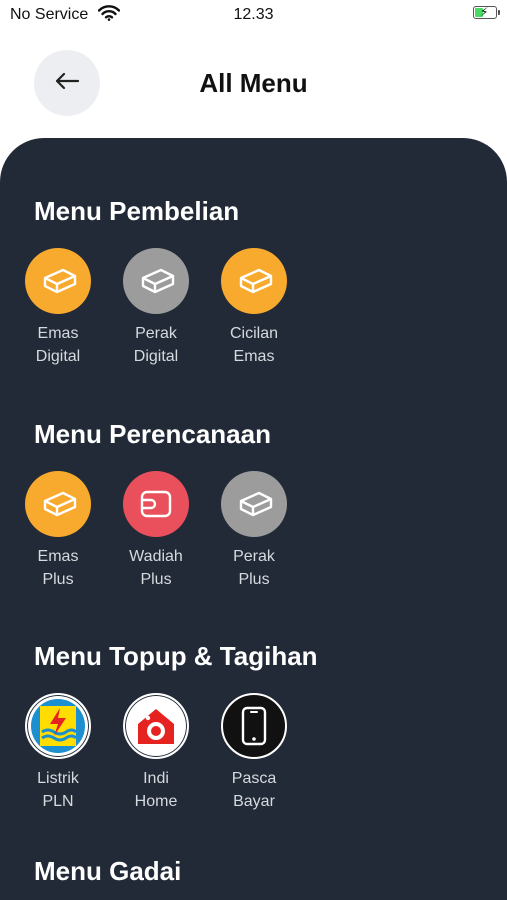 This screenshot has height=900, width=507. I want to click on menu-item-emas-digital: Emas Digital, so click(58, 308).